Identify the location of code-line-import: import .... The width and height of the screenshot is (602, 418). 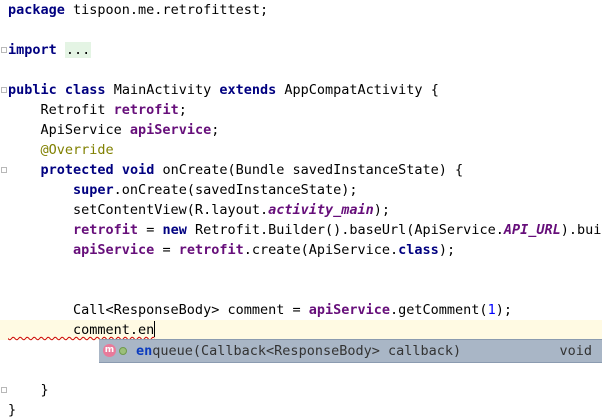
(301, 50).